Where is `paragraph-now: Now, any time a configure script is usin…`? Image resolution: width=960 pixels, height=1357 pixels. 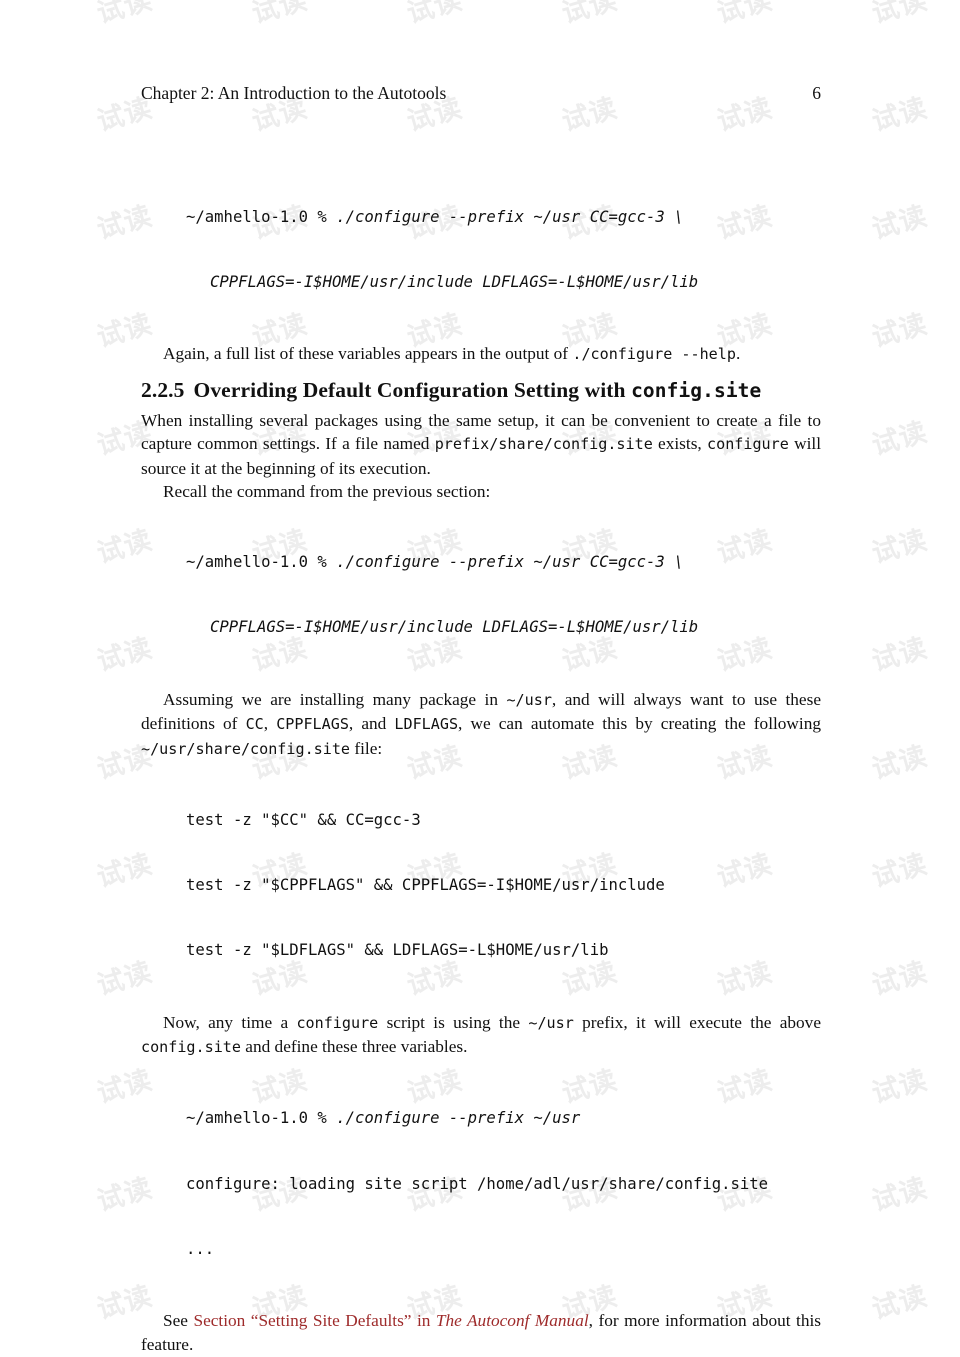 paragraph-now: Now, any time a configure script is usin… is located at coordinates (481, 1035).